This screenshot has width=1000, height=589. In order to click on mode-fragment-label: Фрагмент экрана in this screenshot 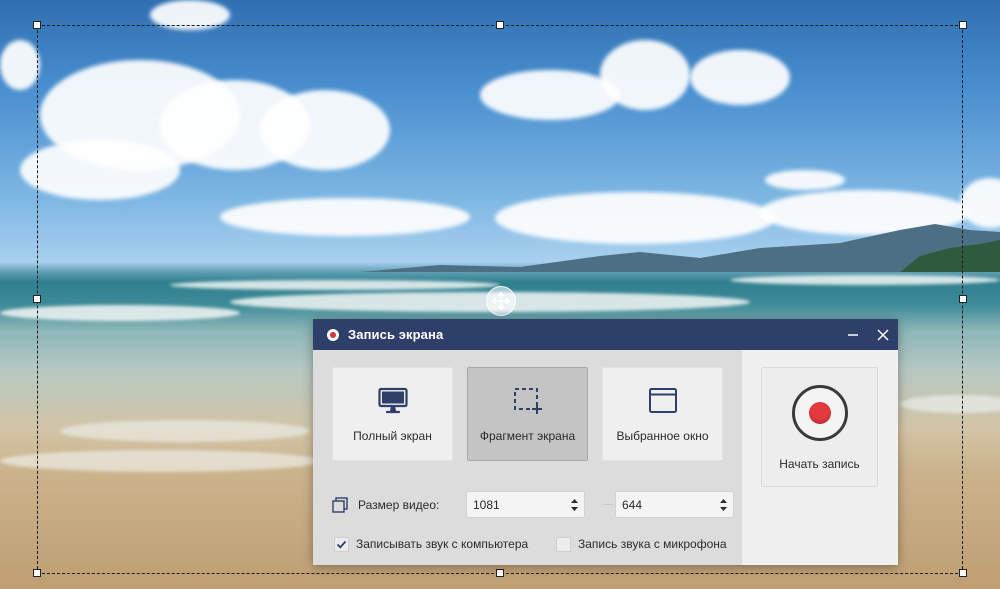, I will do `click(527, 436)`.